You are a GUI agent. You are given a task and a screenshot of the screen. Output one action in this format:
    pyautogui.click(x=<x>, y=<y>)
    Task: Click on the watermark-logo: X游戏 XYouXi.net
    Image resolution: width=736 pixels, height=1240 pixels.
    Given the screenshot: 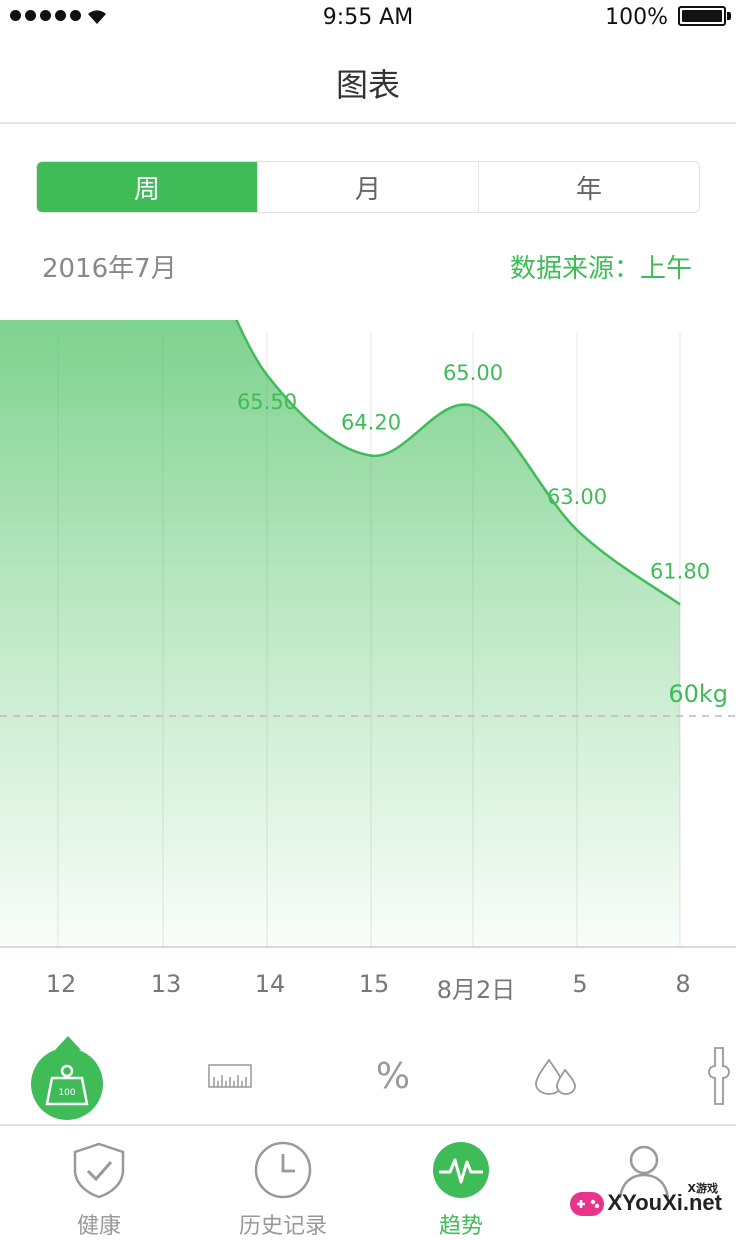 What is the action you would take?
    pyautogui.click(x=648, y=1205)
    